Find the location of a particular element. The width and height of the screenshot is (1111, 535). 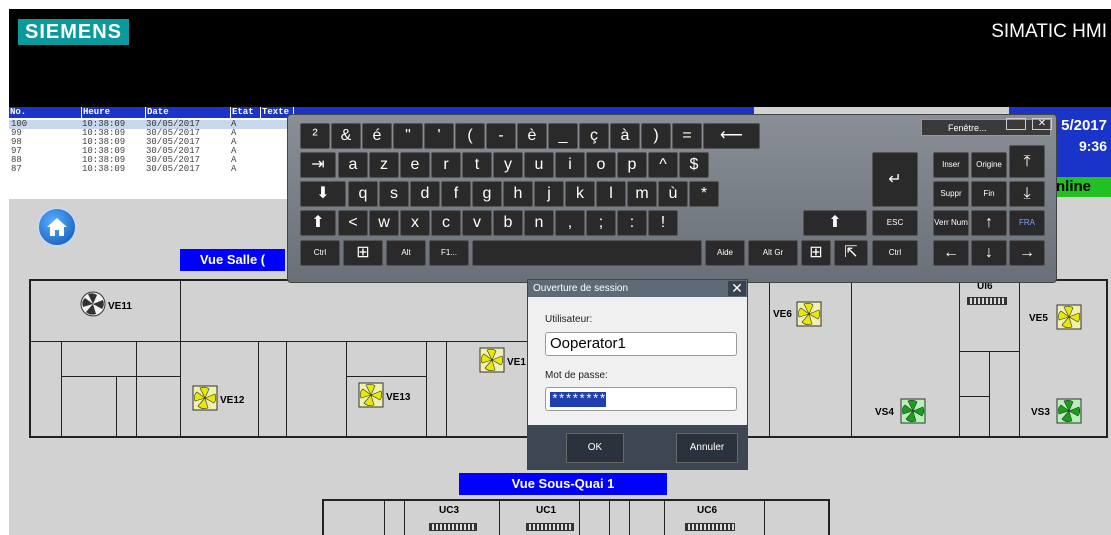

language-key: FRA is located at coordinates (1027, 223).